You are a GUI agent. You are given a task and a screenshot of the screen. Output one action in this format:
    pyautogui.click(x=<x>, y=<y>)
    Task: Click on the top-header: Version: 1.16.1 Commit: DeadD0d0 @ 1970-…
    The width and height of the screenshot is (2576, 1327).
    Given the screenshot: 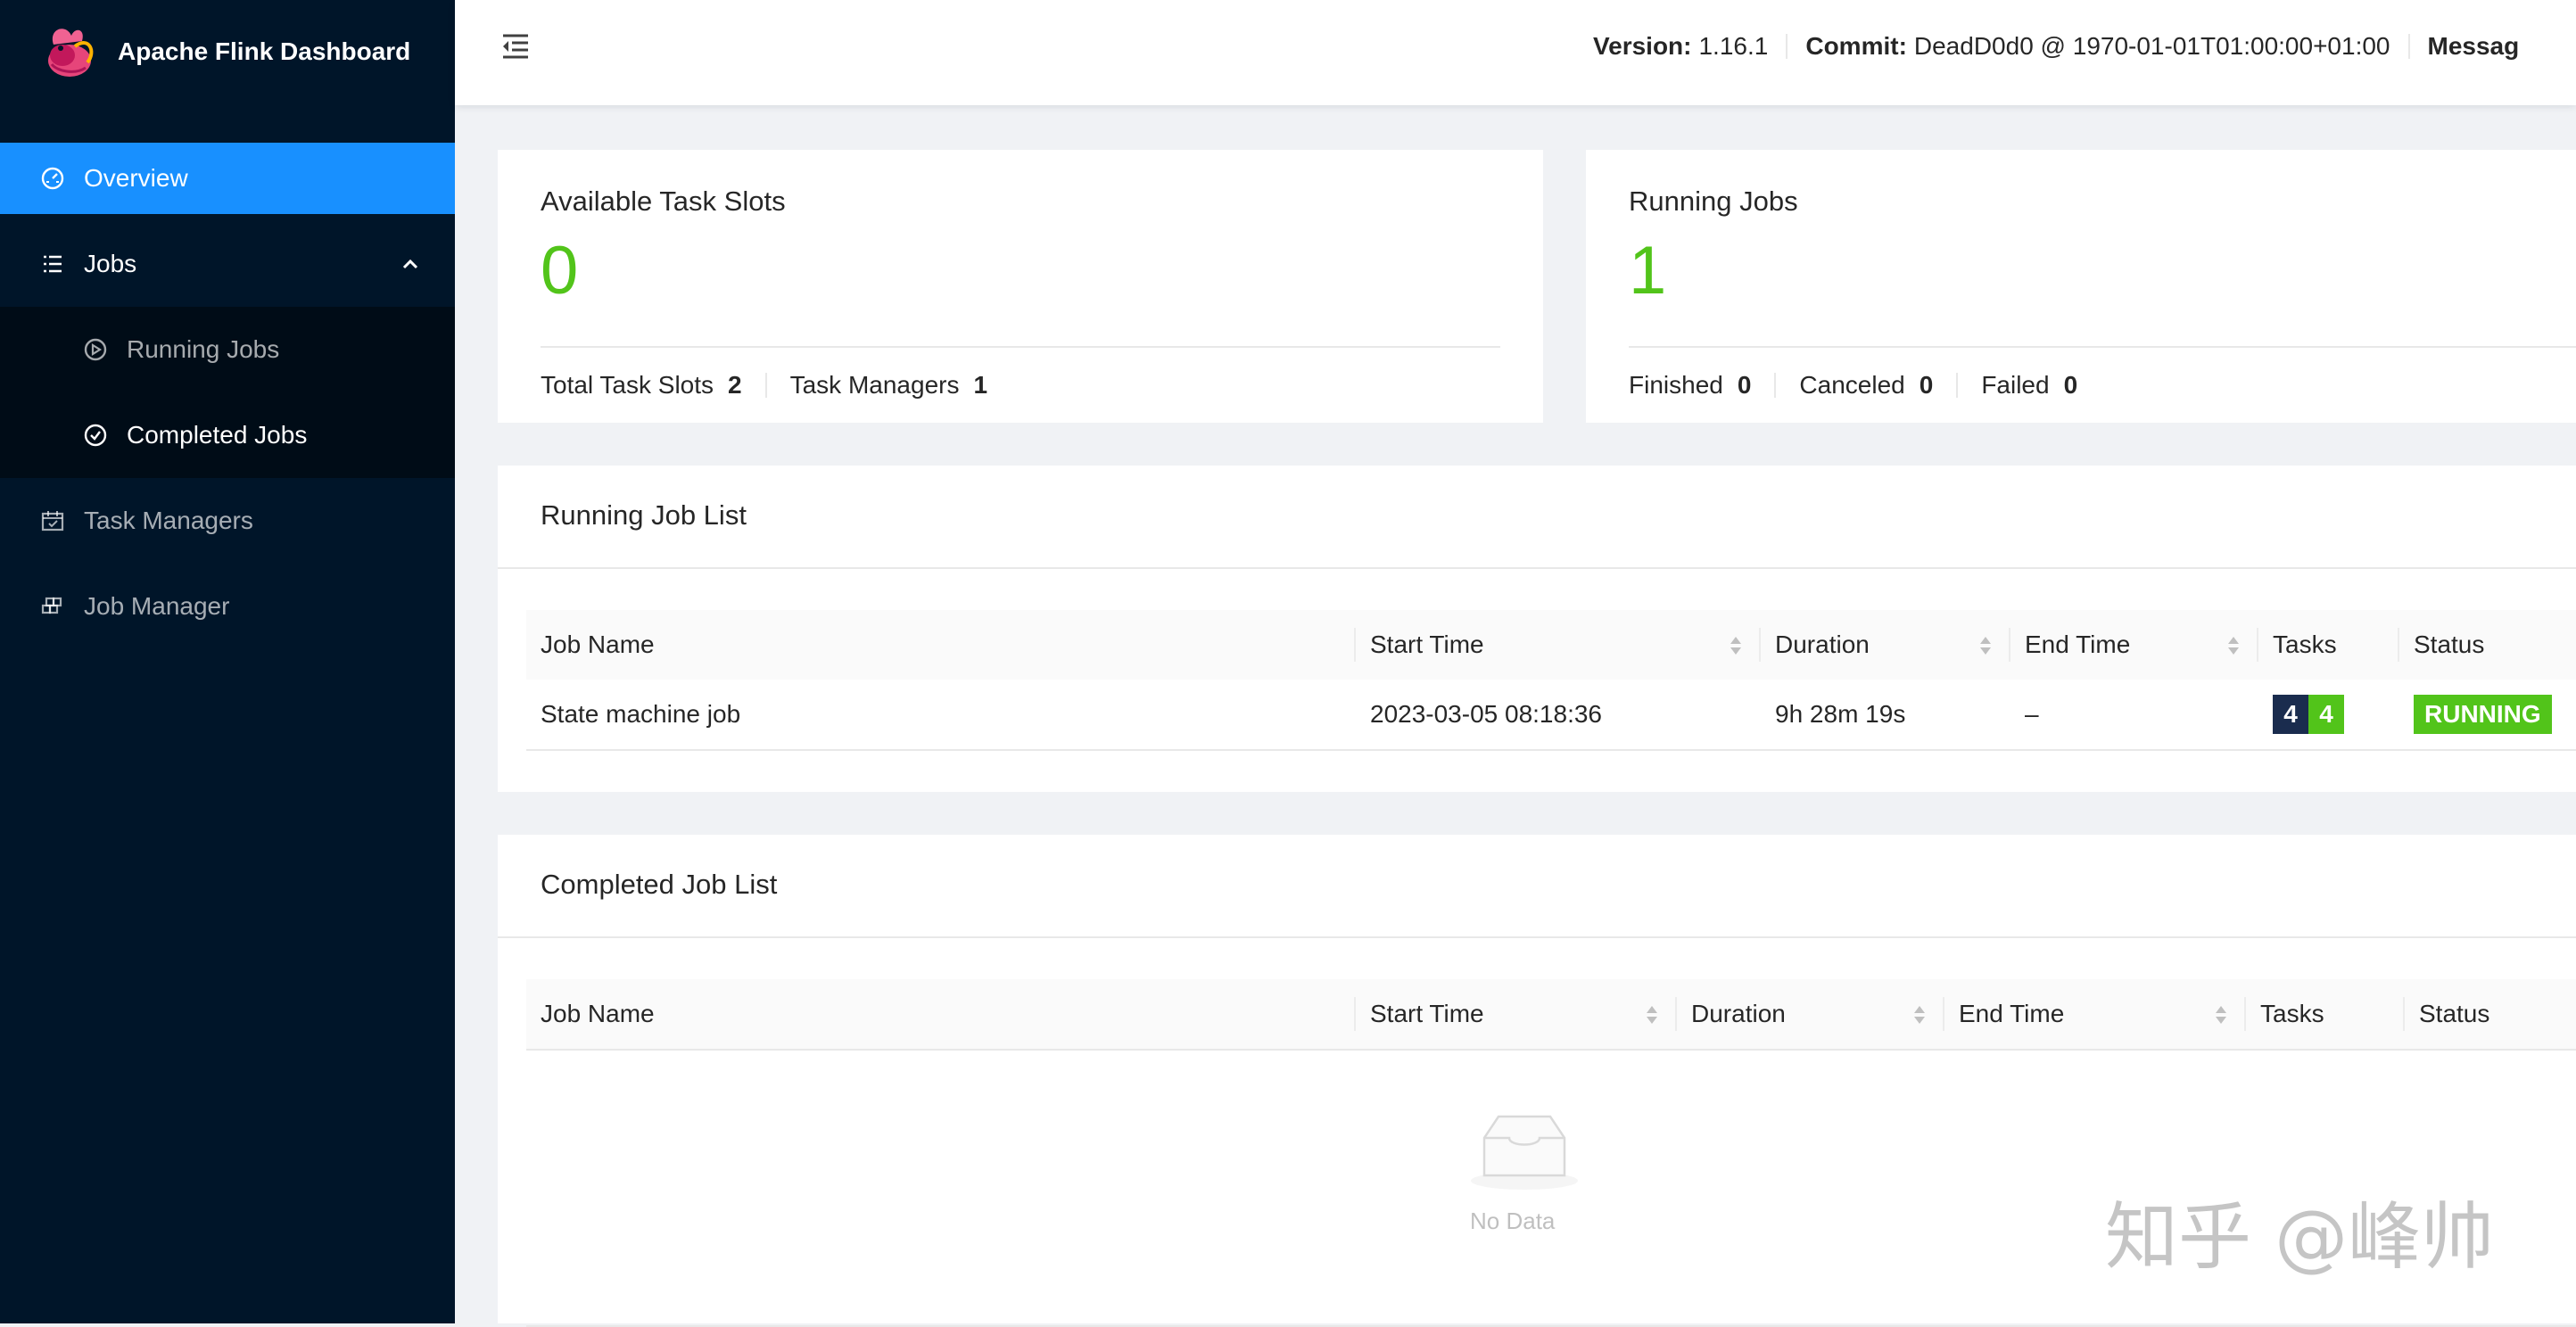 What is the action you would take?
    pyautogui.click(x=1515, y=53)
    